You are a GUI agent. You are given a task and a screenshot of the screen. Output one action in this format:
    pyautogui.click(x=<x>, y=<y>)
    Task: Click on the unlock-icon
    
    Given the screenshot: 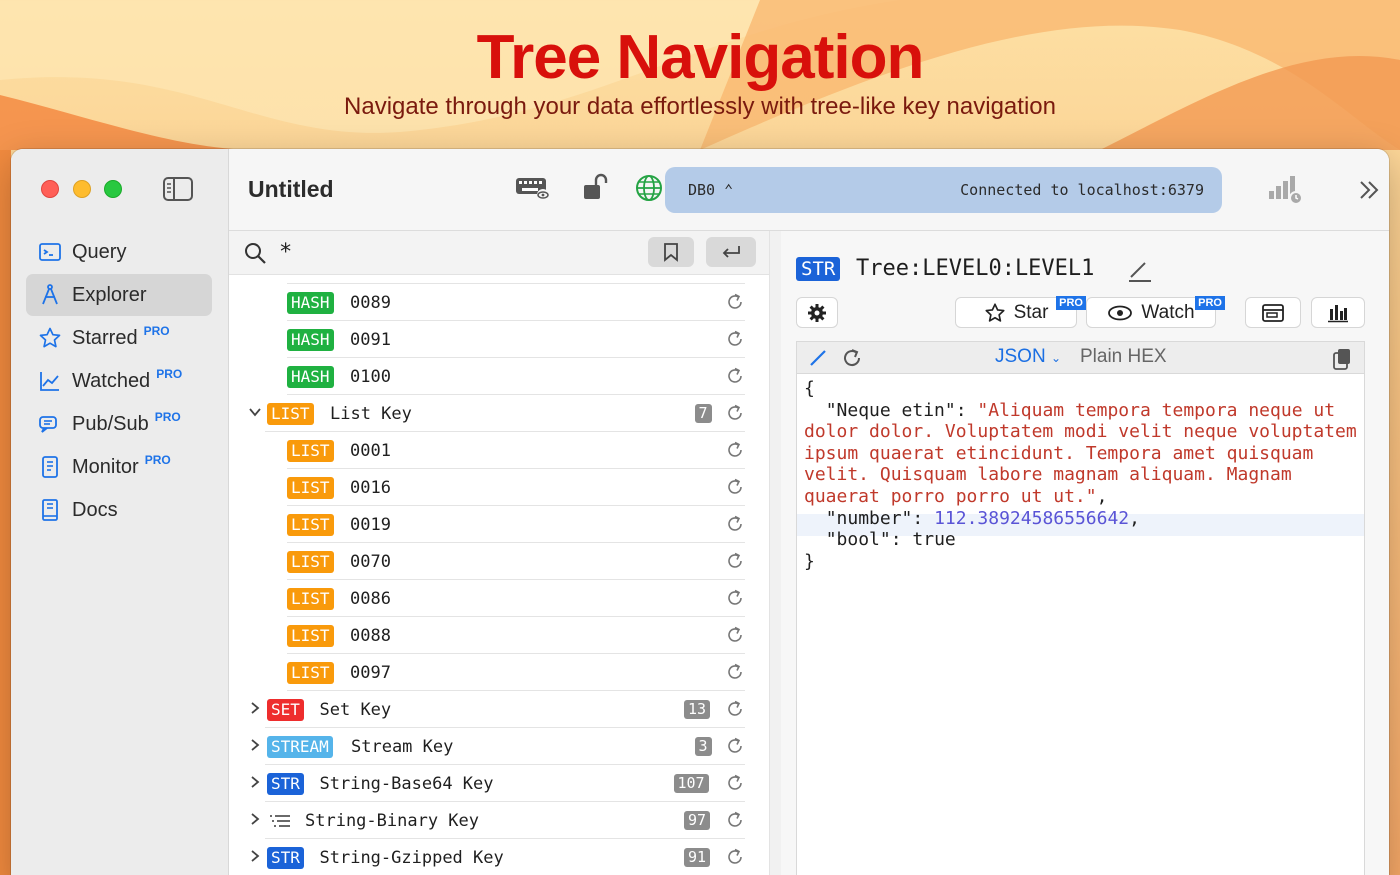 What is the action you would take?
    pyautogui.click(x=598, y=188)
    